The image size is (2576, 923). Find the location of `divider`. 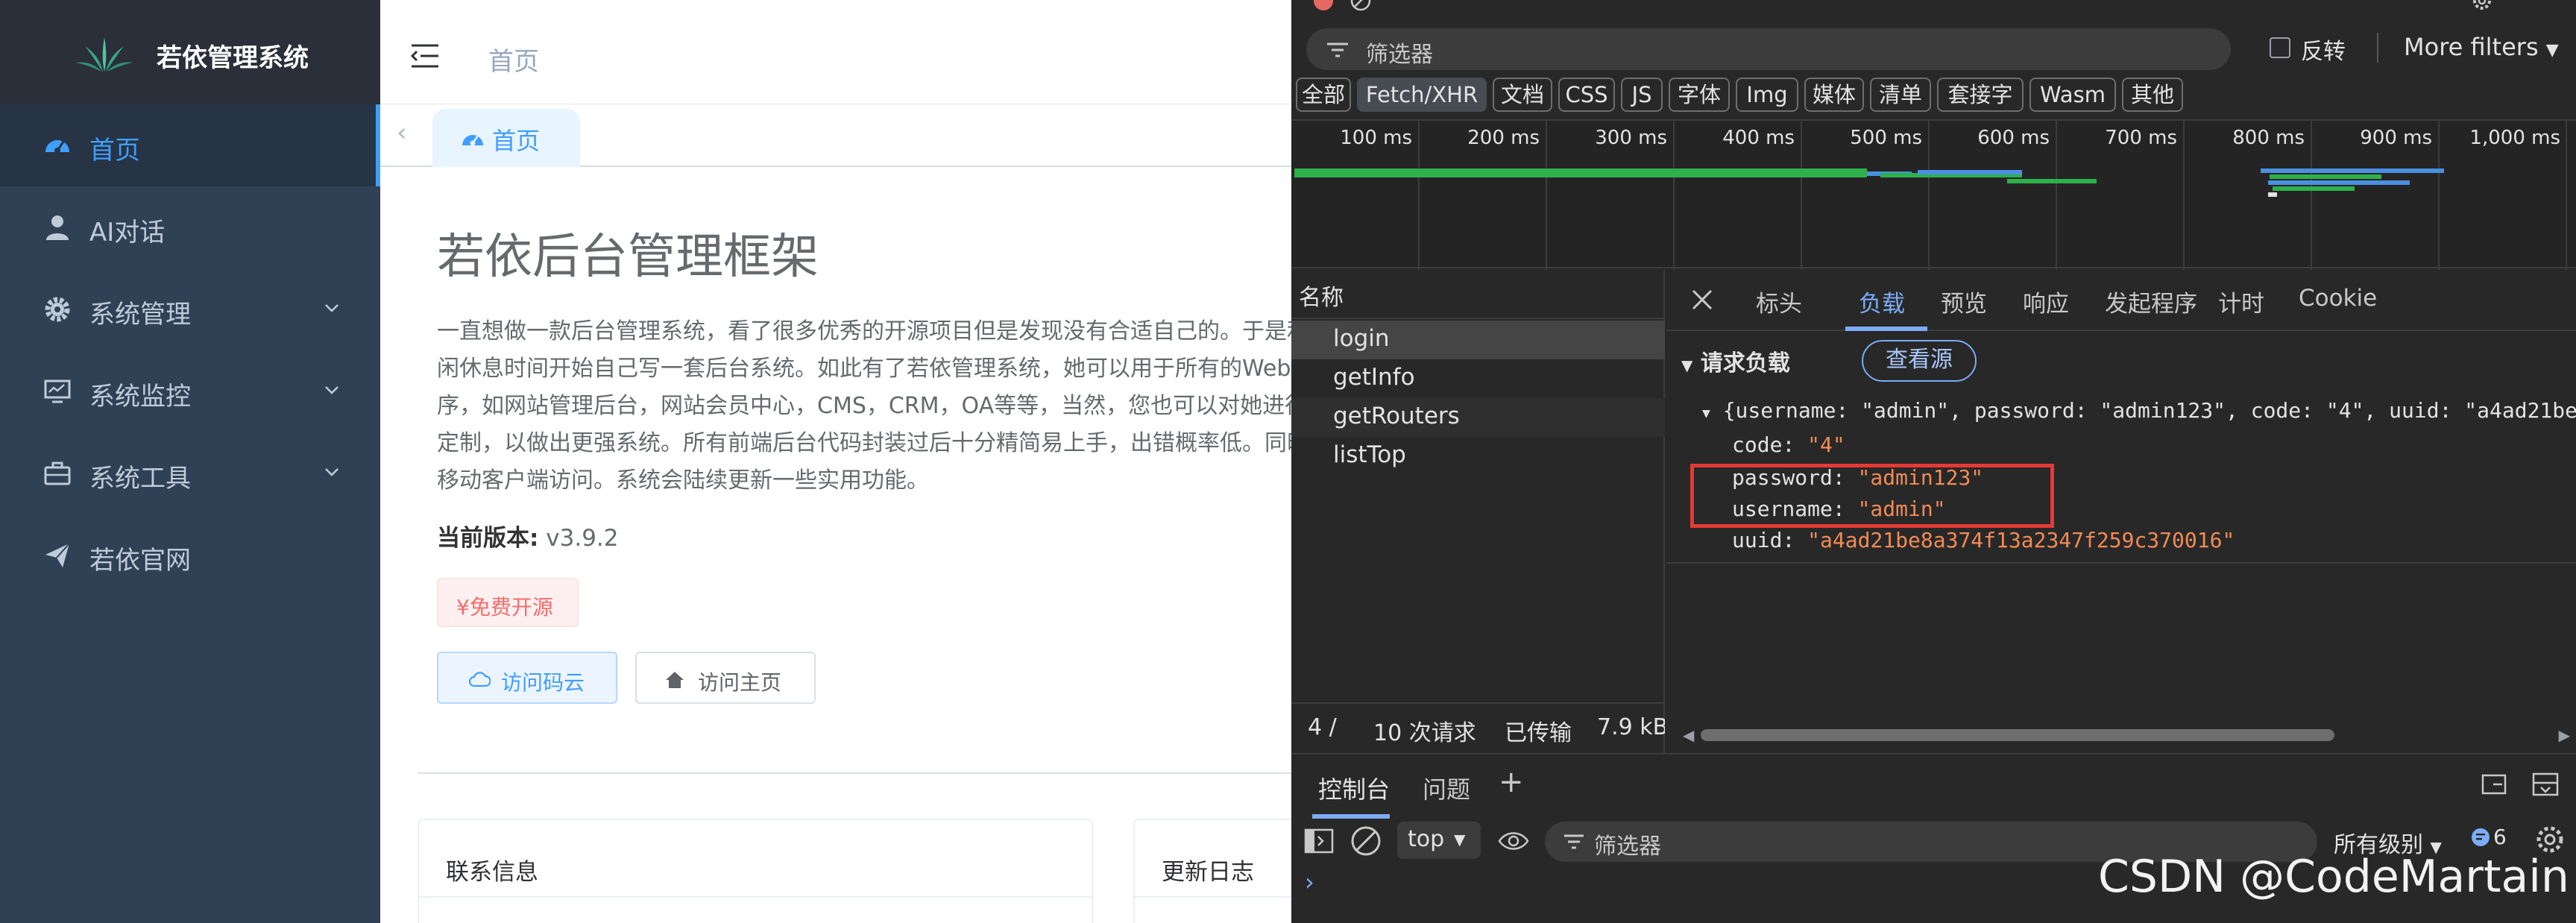

divider is located at coordinates (854, 773).